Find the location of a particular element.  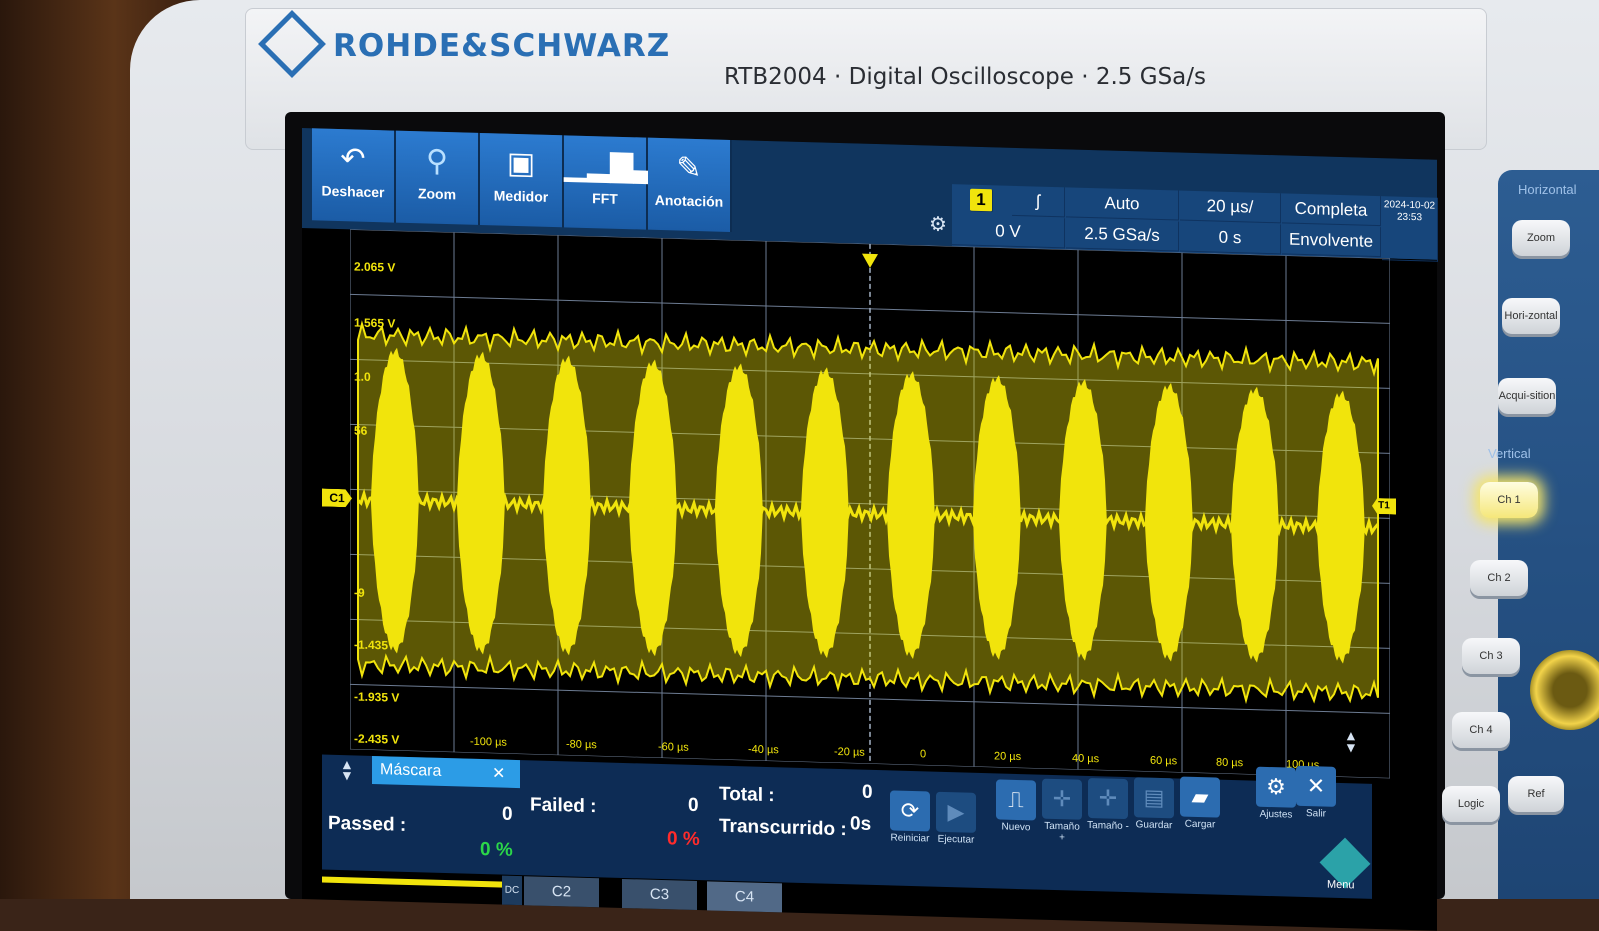

vertical-section-label: Vertical is located at coordinates (1509, 453).